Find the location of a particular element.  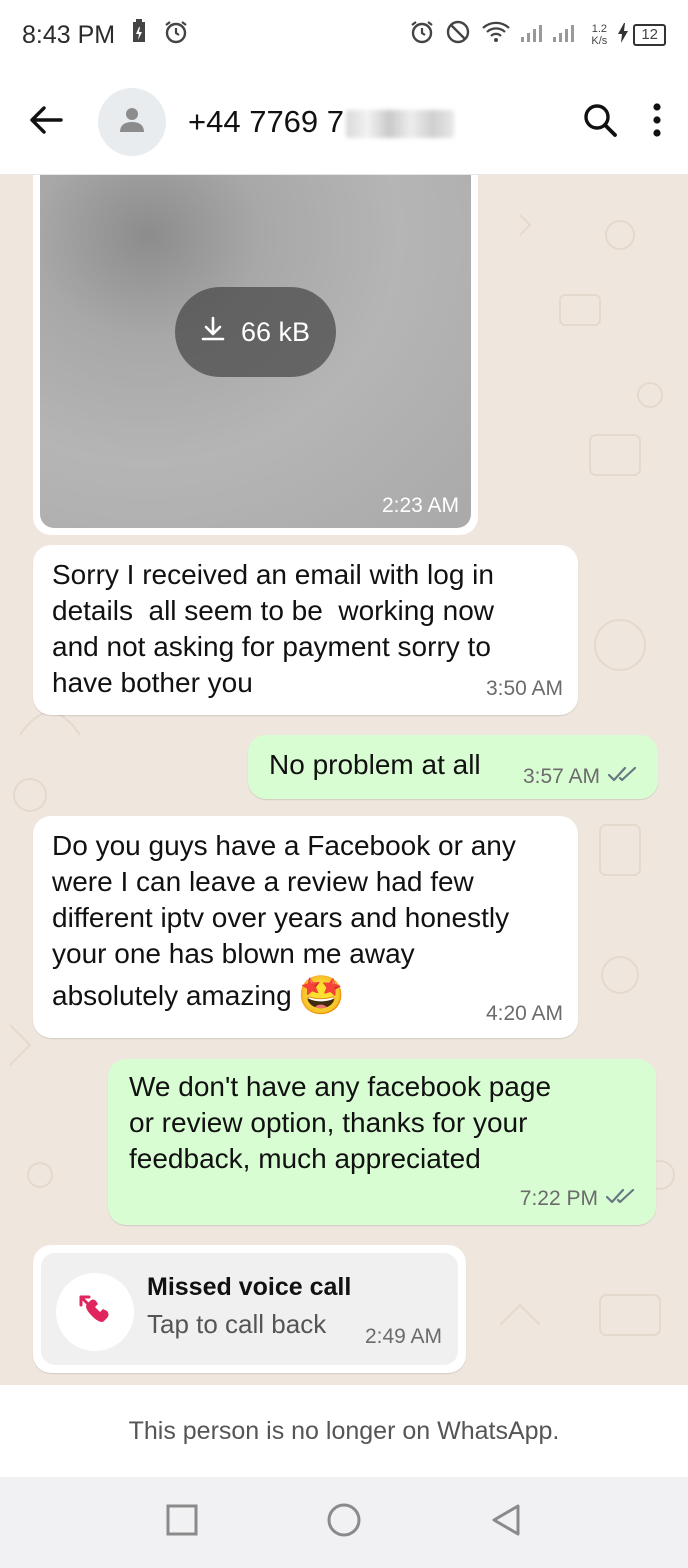

network-speed: 1.2 K/s is located at coordinates (599, 35).